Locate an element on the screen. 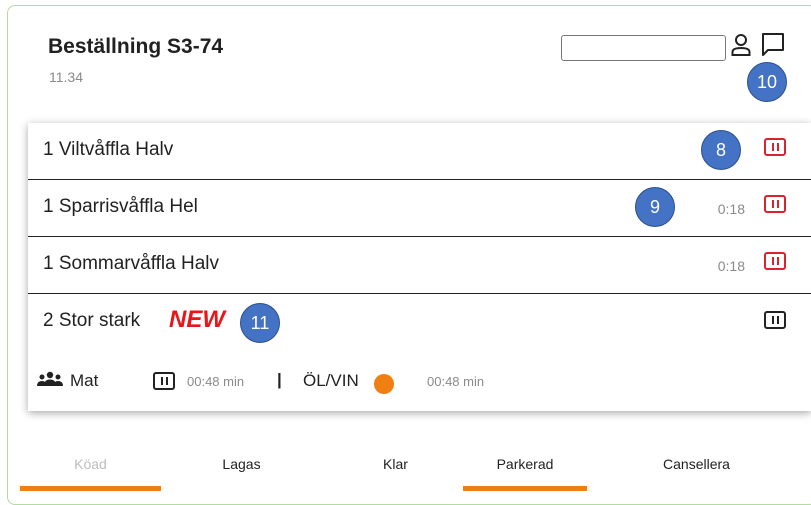 This screenshot has width=811, height=505. tab-label: Cansellera is located at coordinates (696, 464).